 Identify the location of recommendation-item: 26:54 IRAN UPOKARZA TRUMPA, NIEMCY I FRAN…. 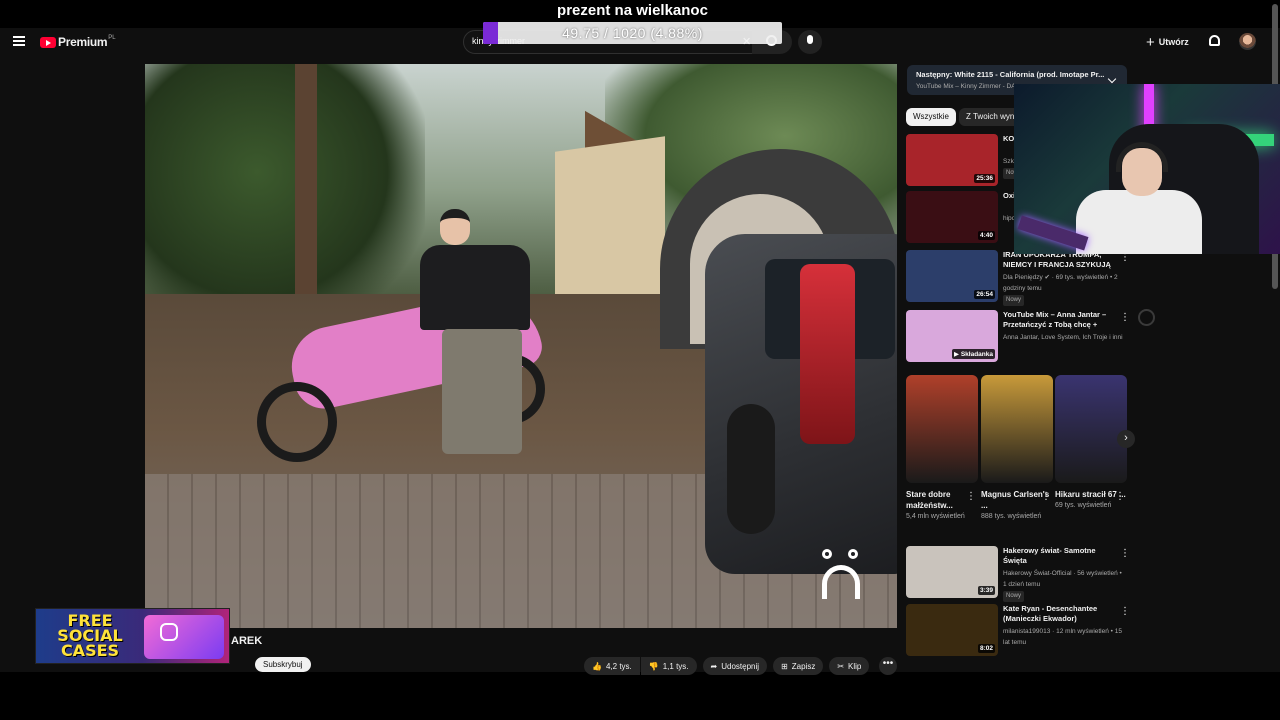
(1018, 278).